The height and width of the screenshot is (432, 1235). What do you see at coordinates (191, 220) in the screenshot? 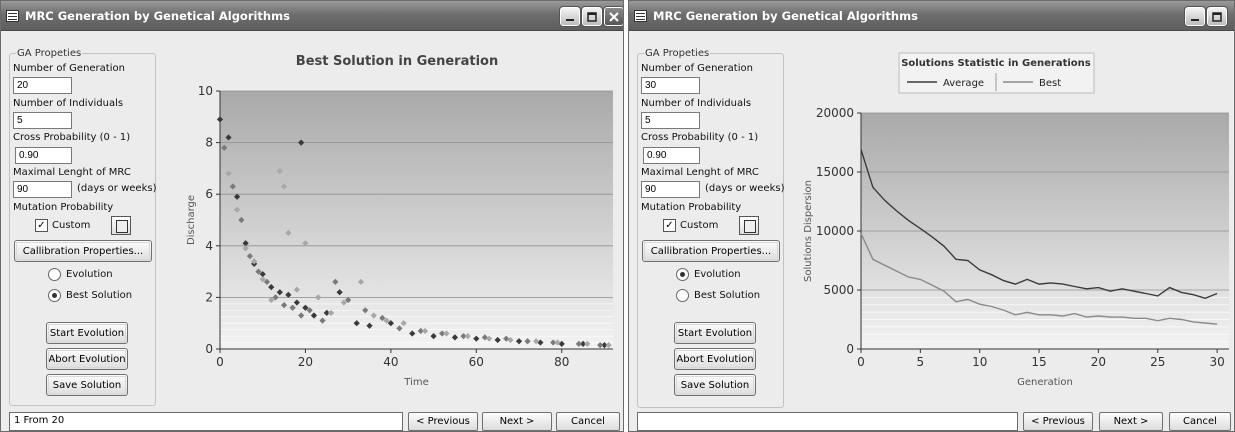
I see `y-axis-label: Discharge` at bounding box center [191, 220].